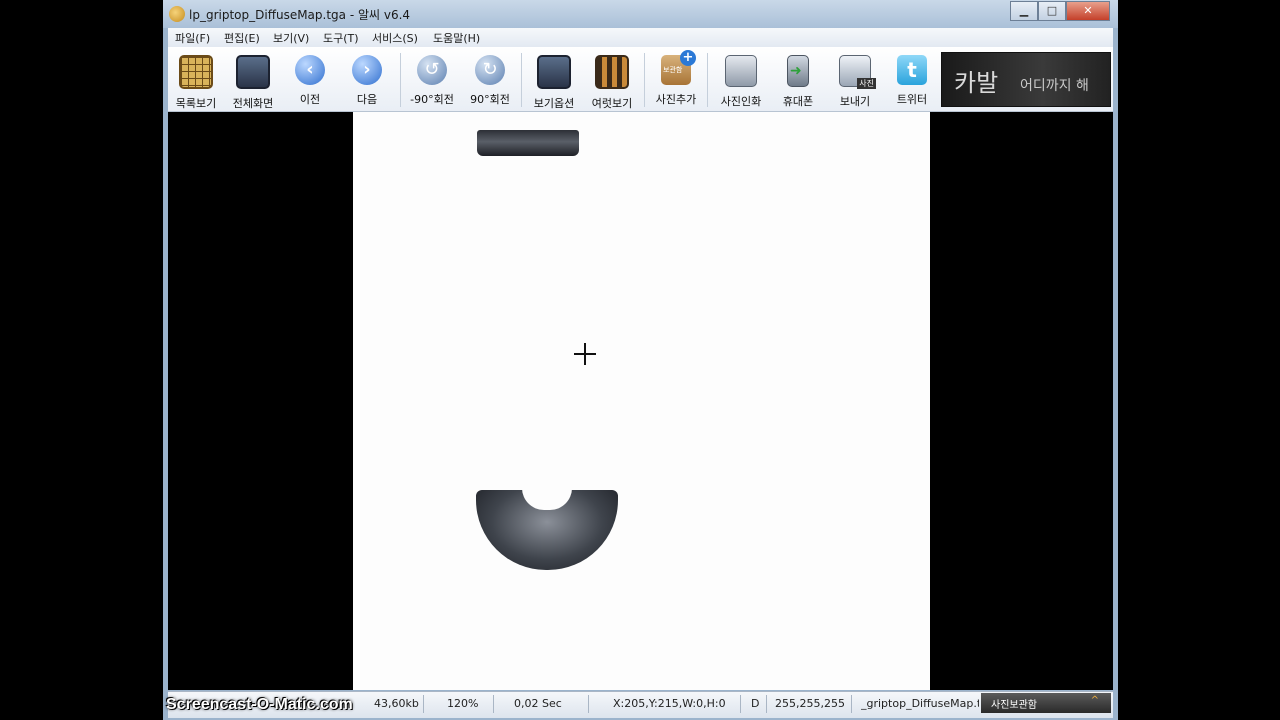 The width and height of the screenshot is (1280, 720). What do you see at coordinates (253, 72) in the screenshot?
I see `fullscreen-icon` at bounding box center [253, 72].